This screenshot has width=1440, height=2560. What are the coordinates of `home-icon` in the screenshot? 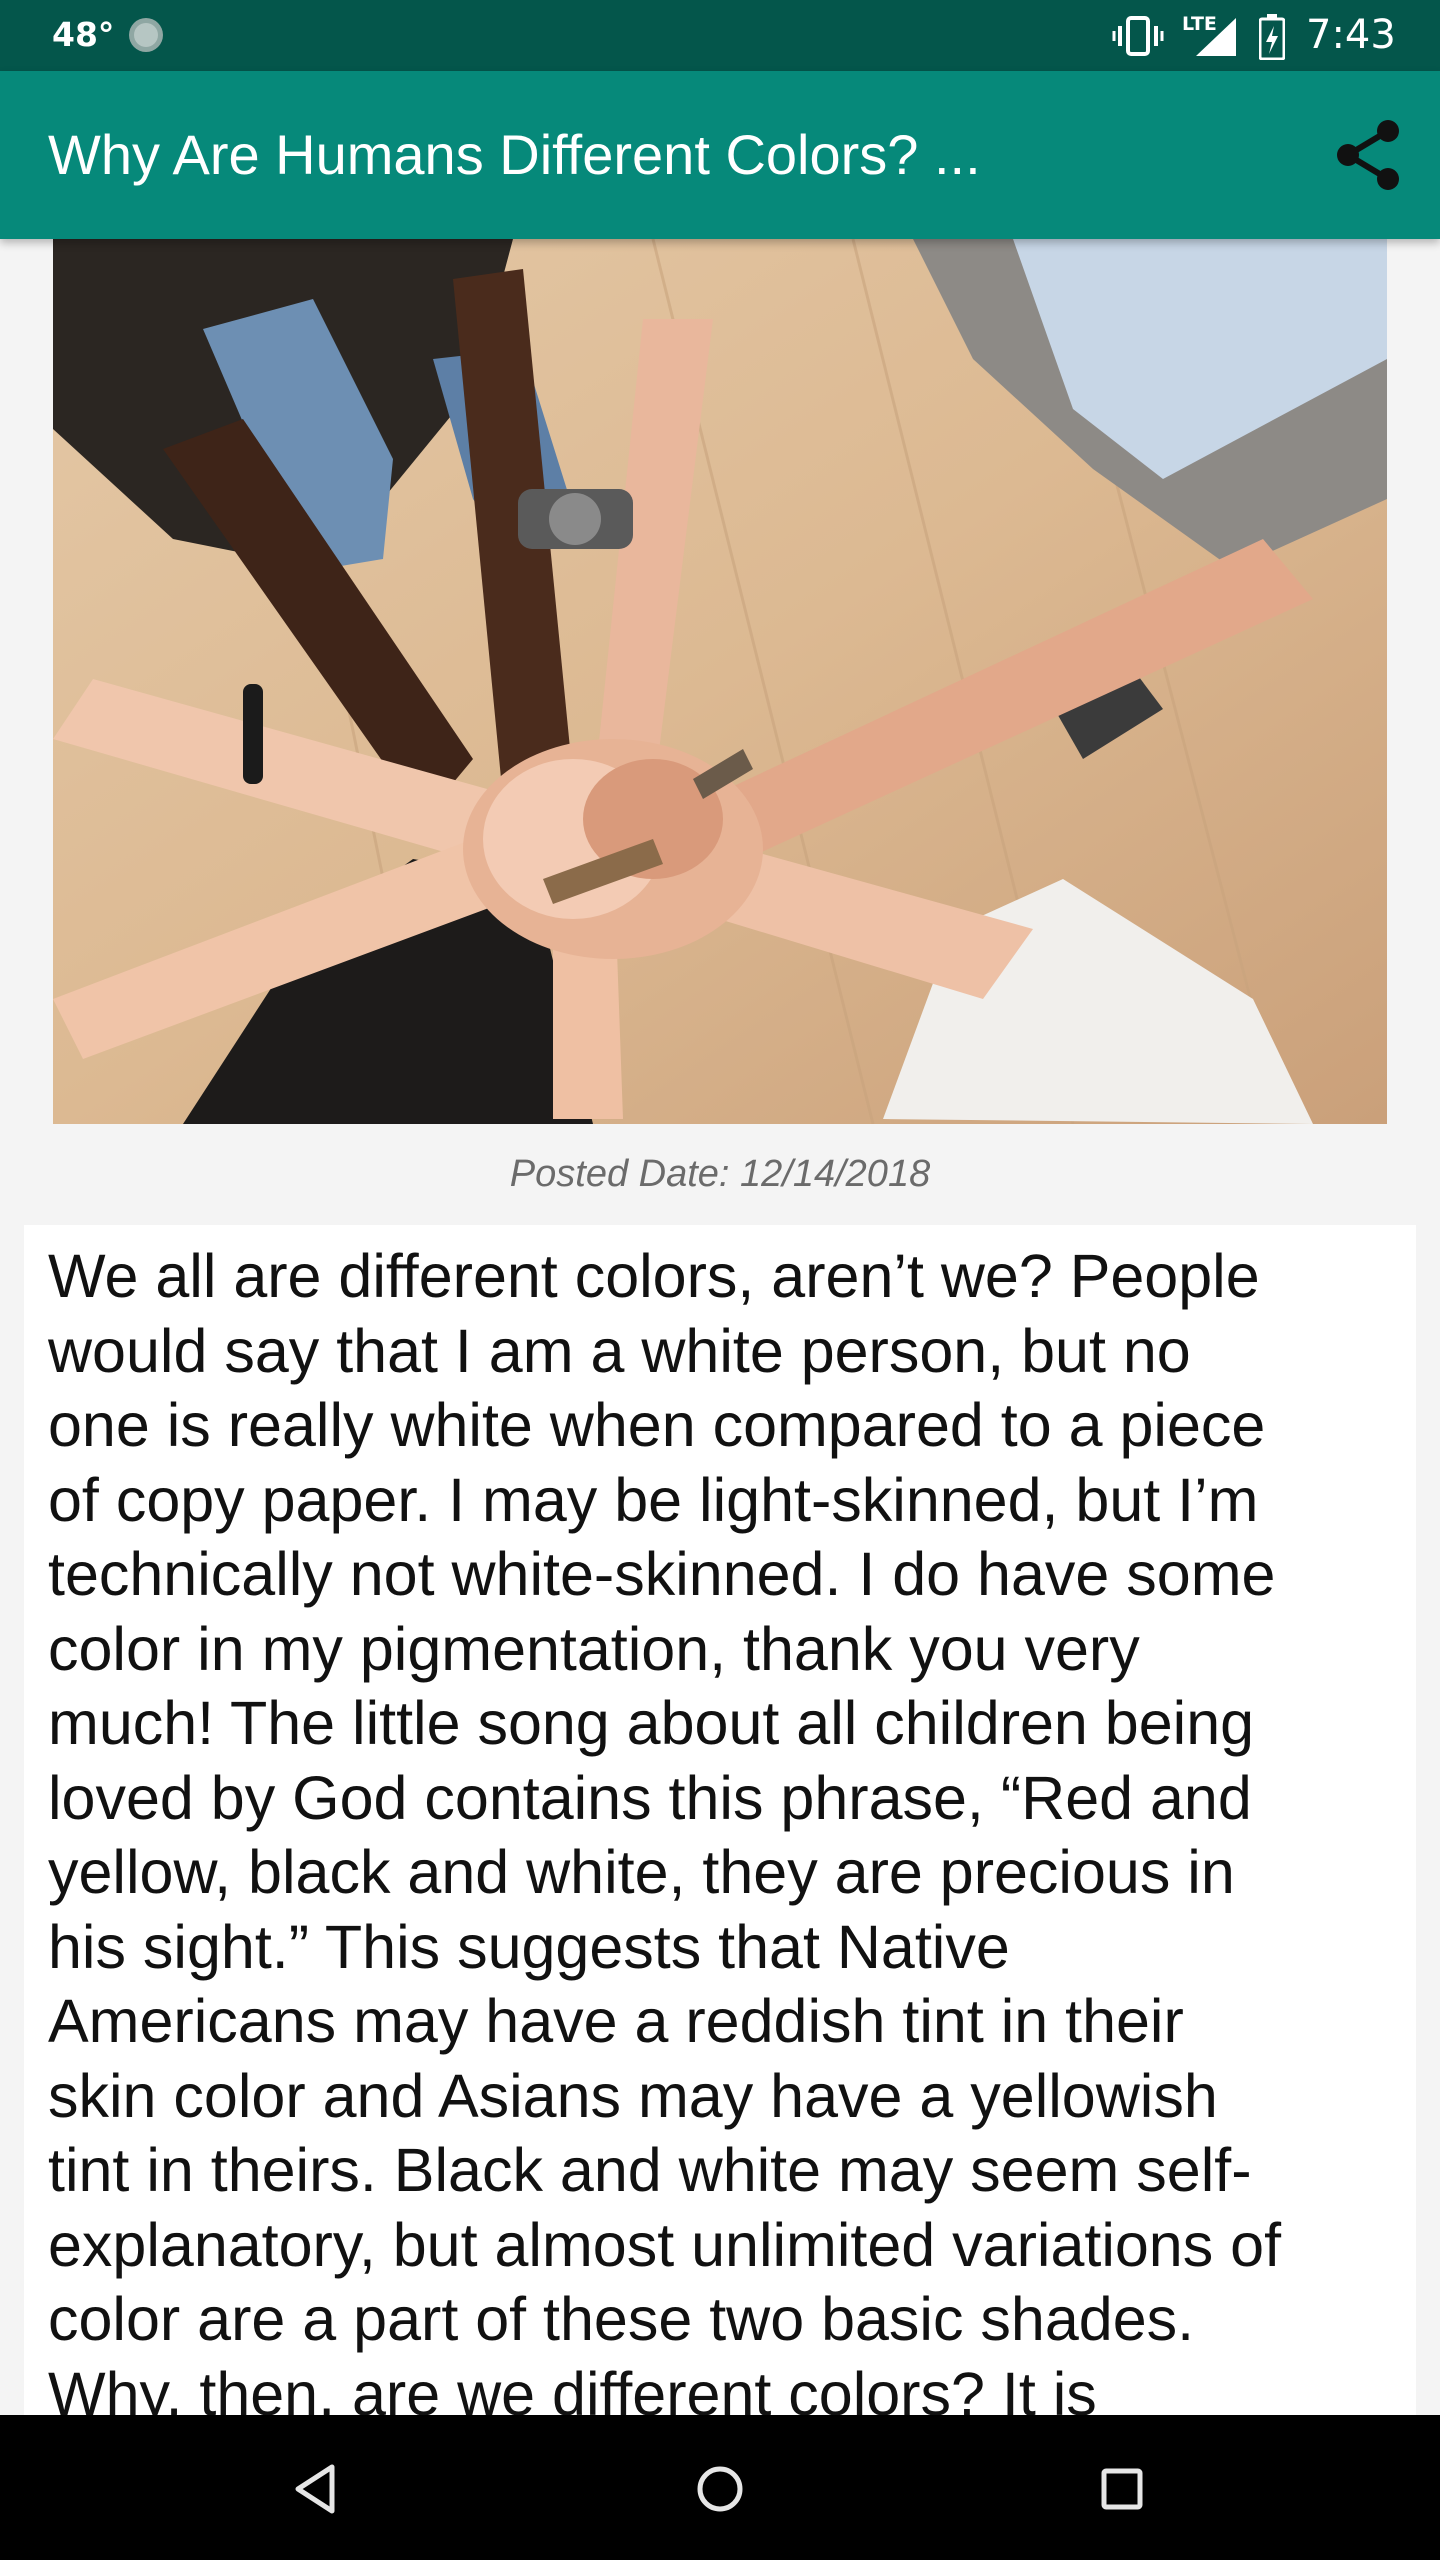 It's located at (720, 2489).